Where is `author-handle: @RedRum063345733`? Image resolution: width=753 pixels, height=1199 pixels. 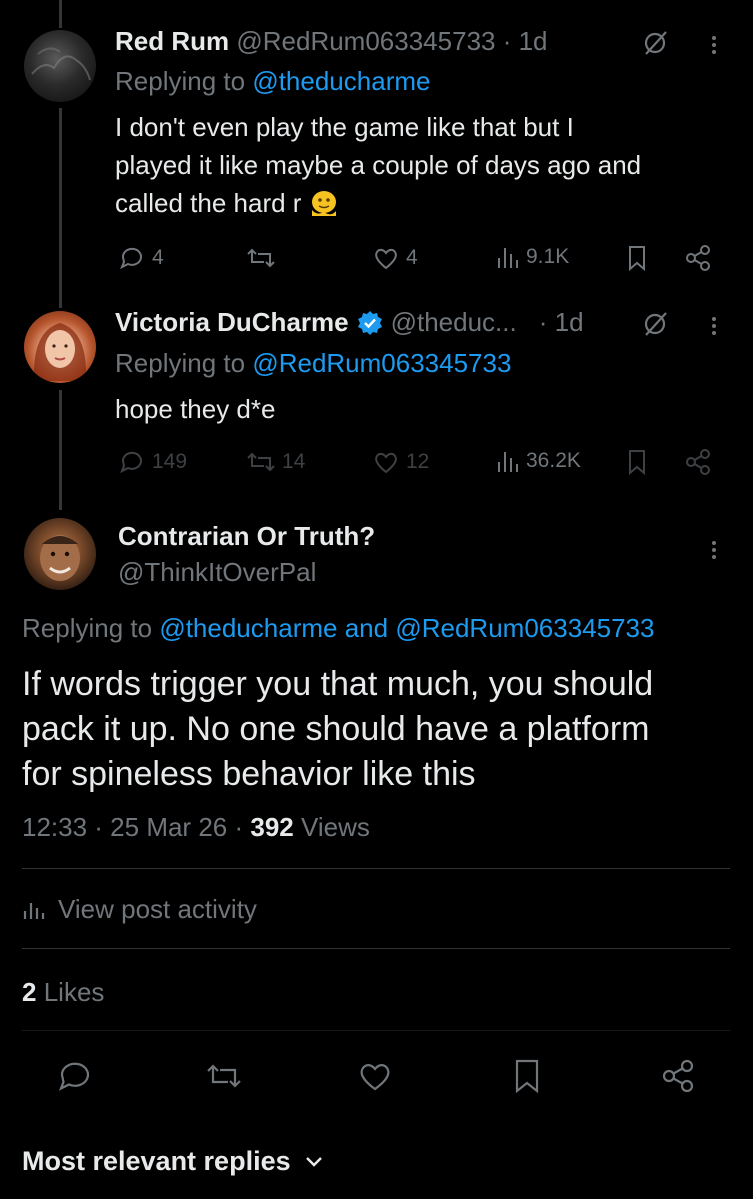
author-handle: @RedRum063345733 is located at coordinates (365, 41).